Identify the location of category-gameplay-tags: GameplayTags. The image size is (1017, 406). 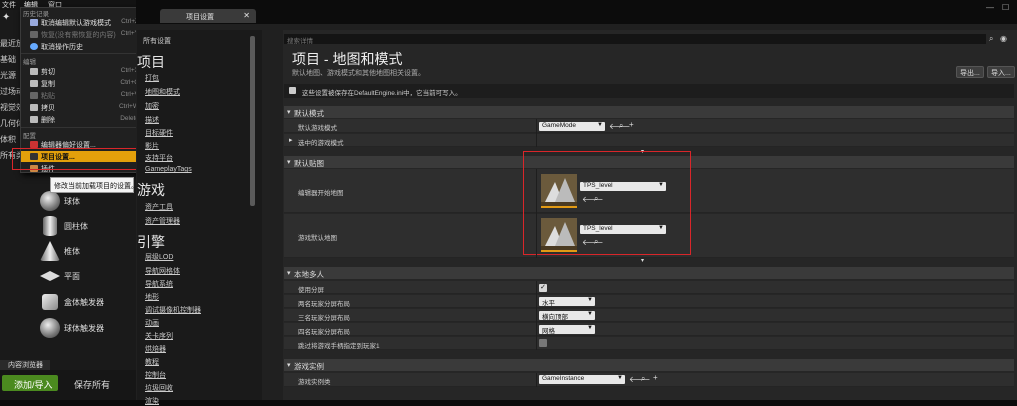
(168, 169).